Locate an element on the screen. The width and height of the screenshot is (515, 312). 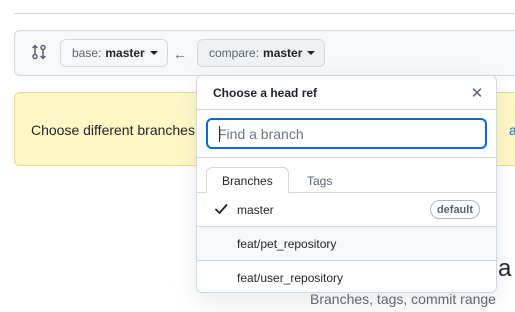
compare-prefix: compare: is located at coordinates (234, 53).